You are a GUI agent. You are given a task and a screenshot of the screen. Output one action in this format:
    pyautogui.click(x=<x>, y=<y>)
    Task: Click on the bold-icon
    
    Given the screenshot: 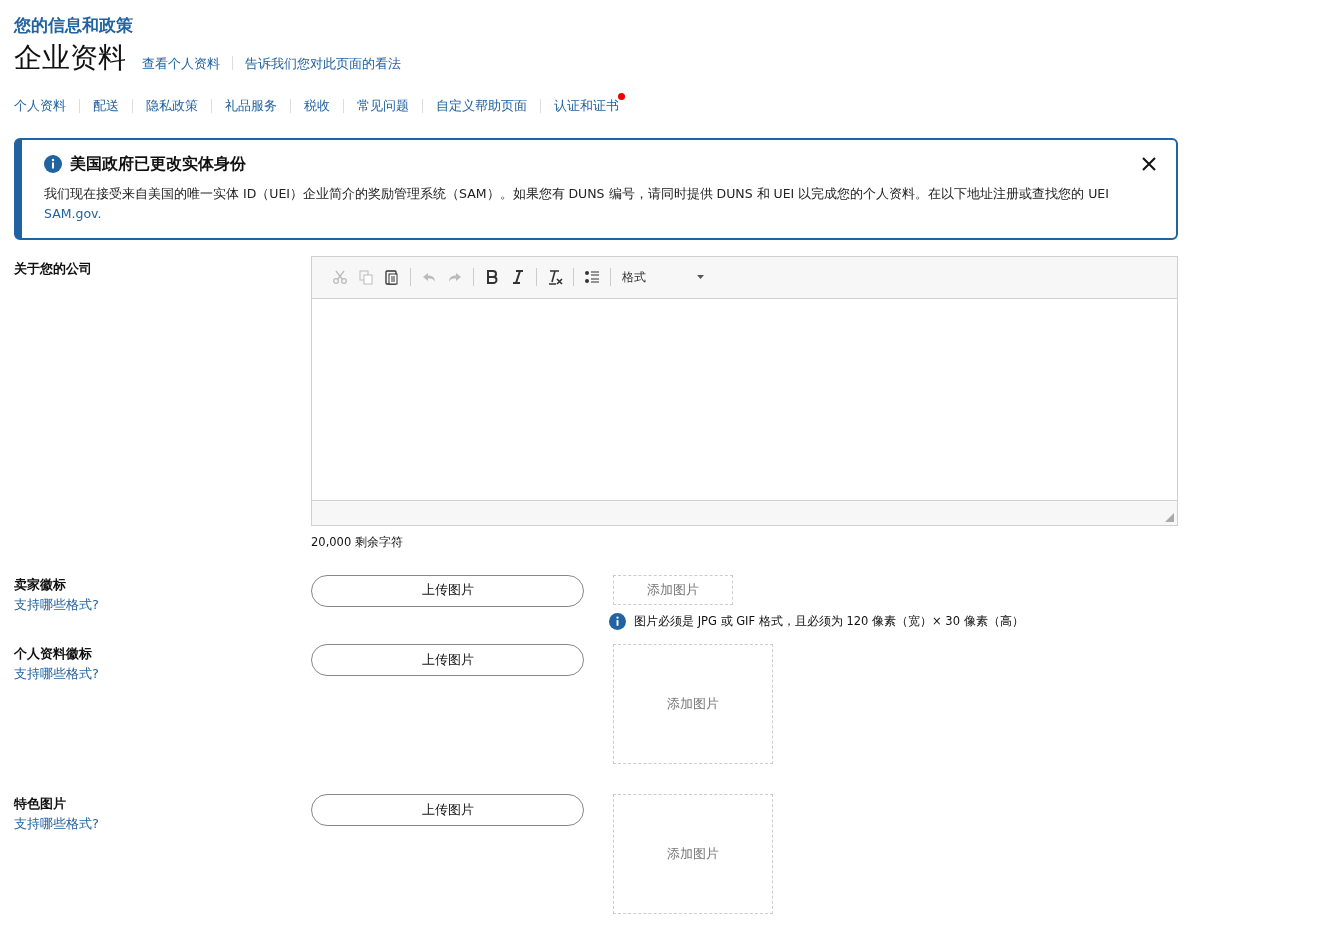 What is the action you would take?
    pyautogui.click(x=492, y=277)
    